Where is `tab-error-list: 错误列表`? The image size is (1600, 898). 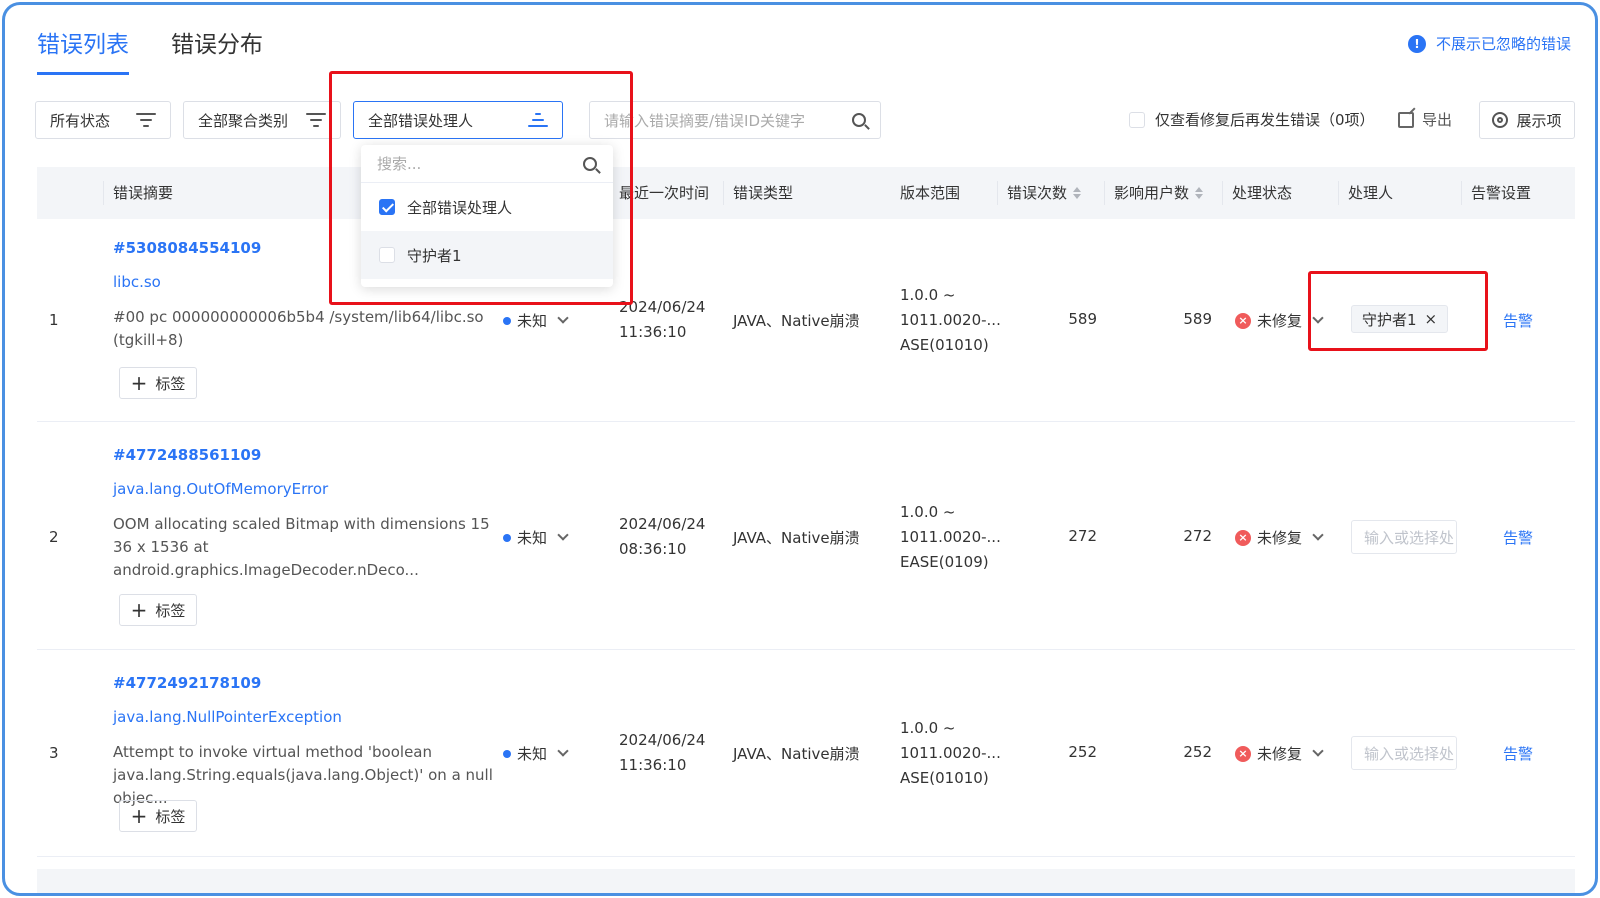 tab-error-list: 错误列表 is located at coordinates (83, 50).